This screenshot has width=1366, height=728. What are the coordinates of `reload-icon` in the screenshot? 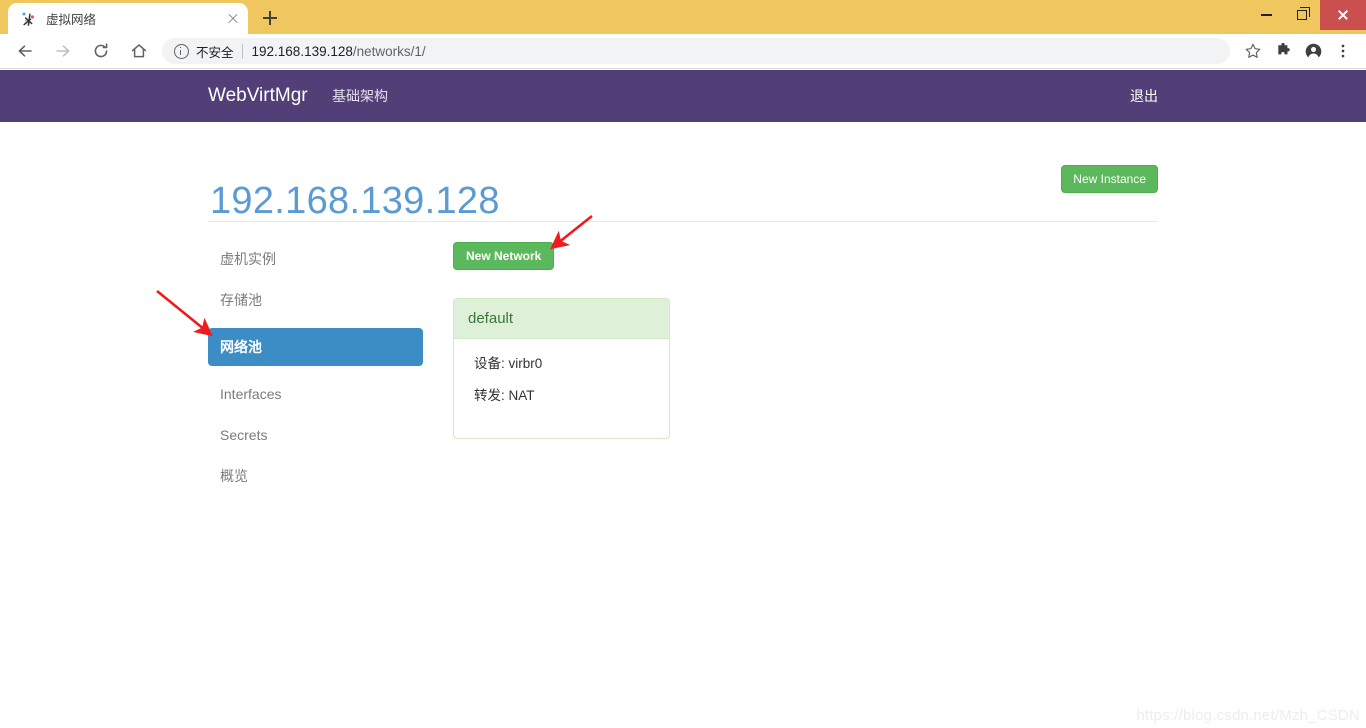 It's located at (101, 51).